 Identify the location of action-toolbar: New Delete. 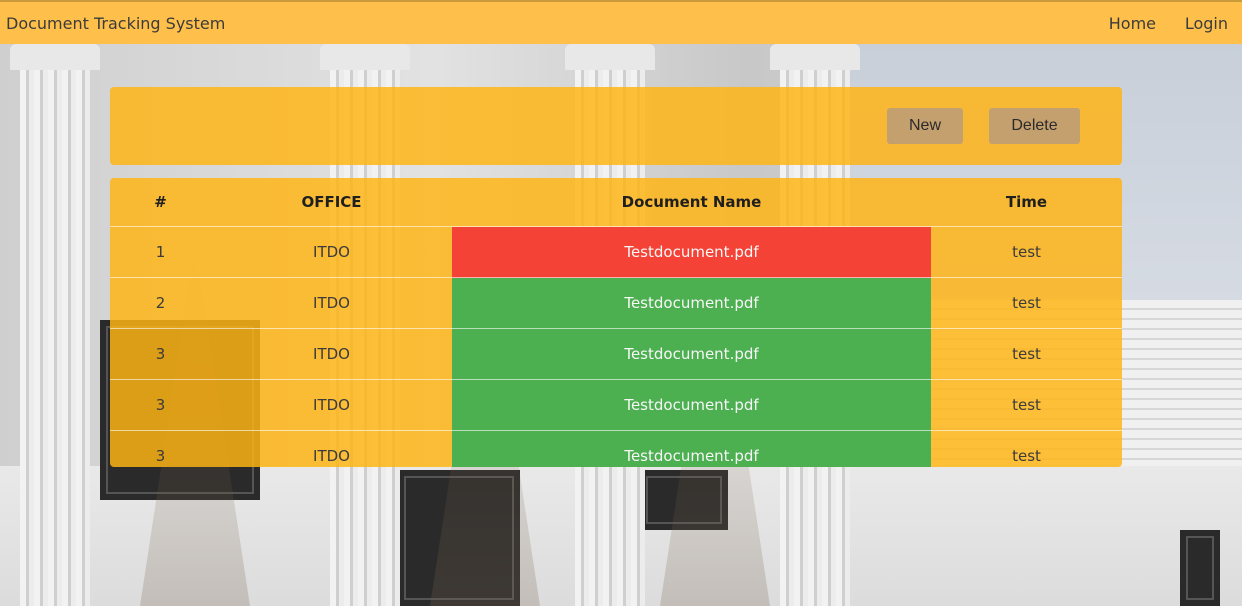
(616, 126).